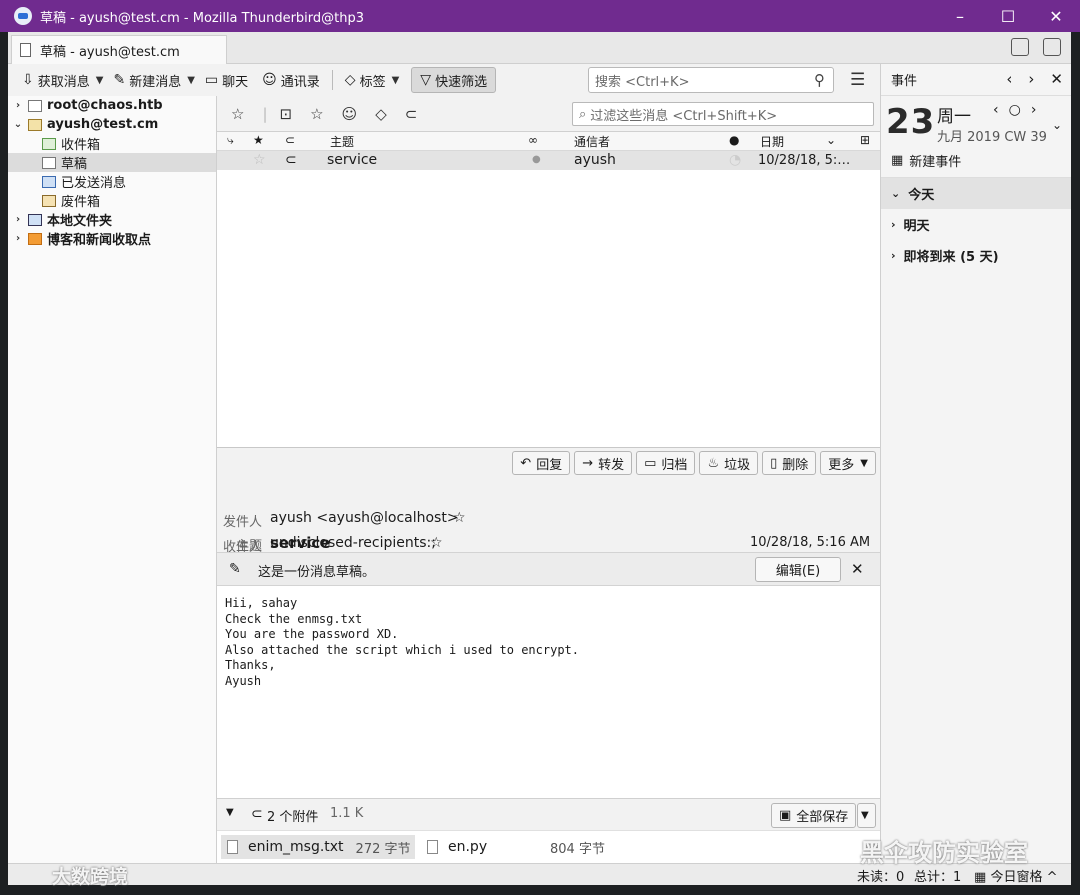 The width and height of the screenshot is (1080, 895). Describe the element at coordinates (536, 159) in the screenshot. I see `read-status-icon: ●` at that location.